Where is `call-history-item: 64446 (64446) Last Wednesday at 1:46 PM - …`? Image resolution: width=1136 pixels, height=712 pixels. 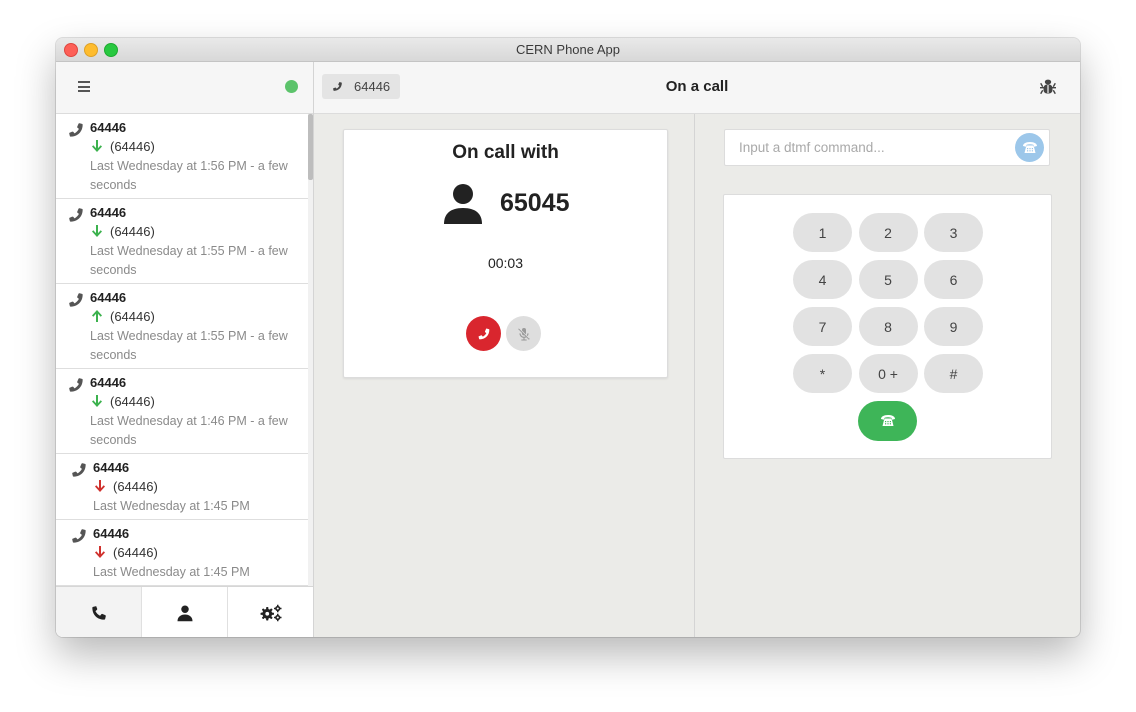 call-history-item: 64446 (64446) Last Wednesday at 1:46 PM - … is located at coordinates (182, 411).